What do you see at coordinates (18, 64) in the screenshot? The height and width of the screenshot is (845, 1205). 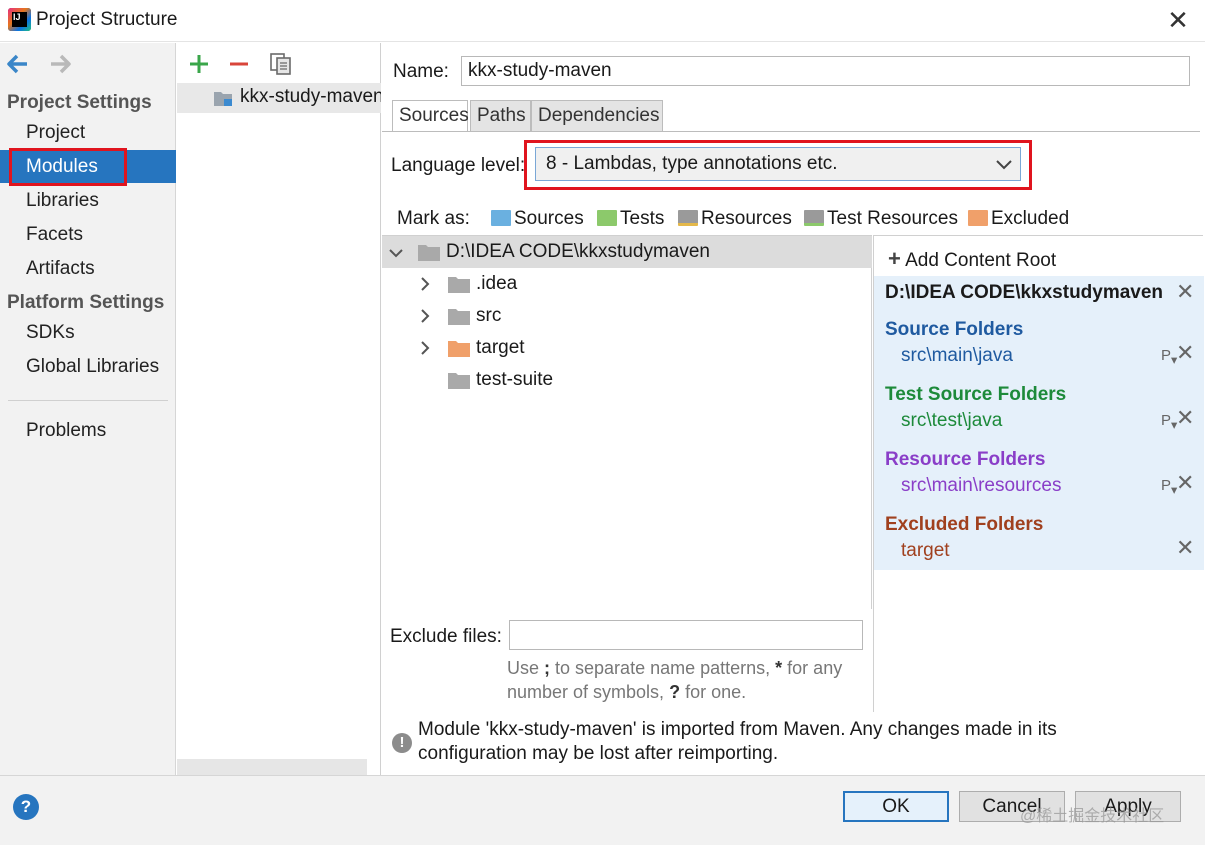 I see `back-arrow-icon` at bounding box center [18, 64].